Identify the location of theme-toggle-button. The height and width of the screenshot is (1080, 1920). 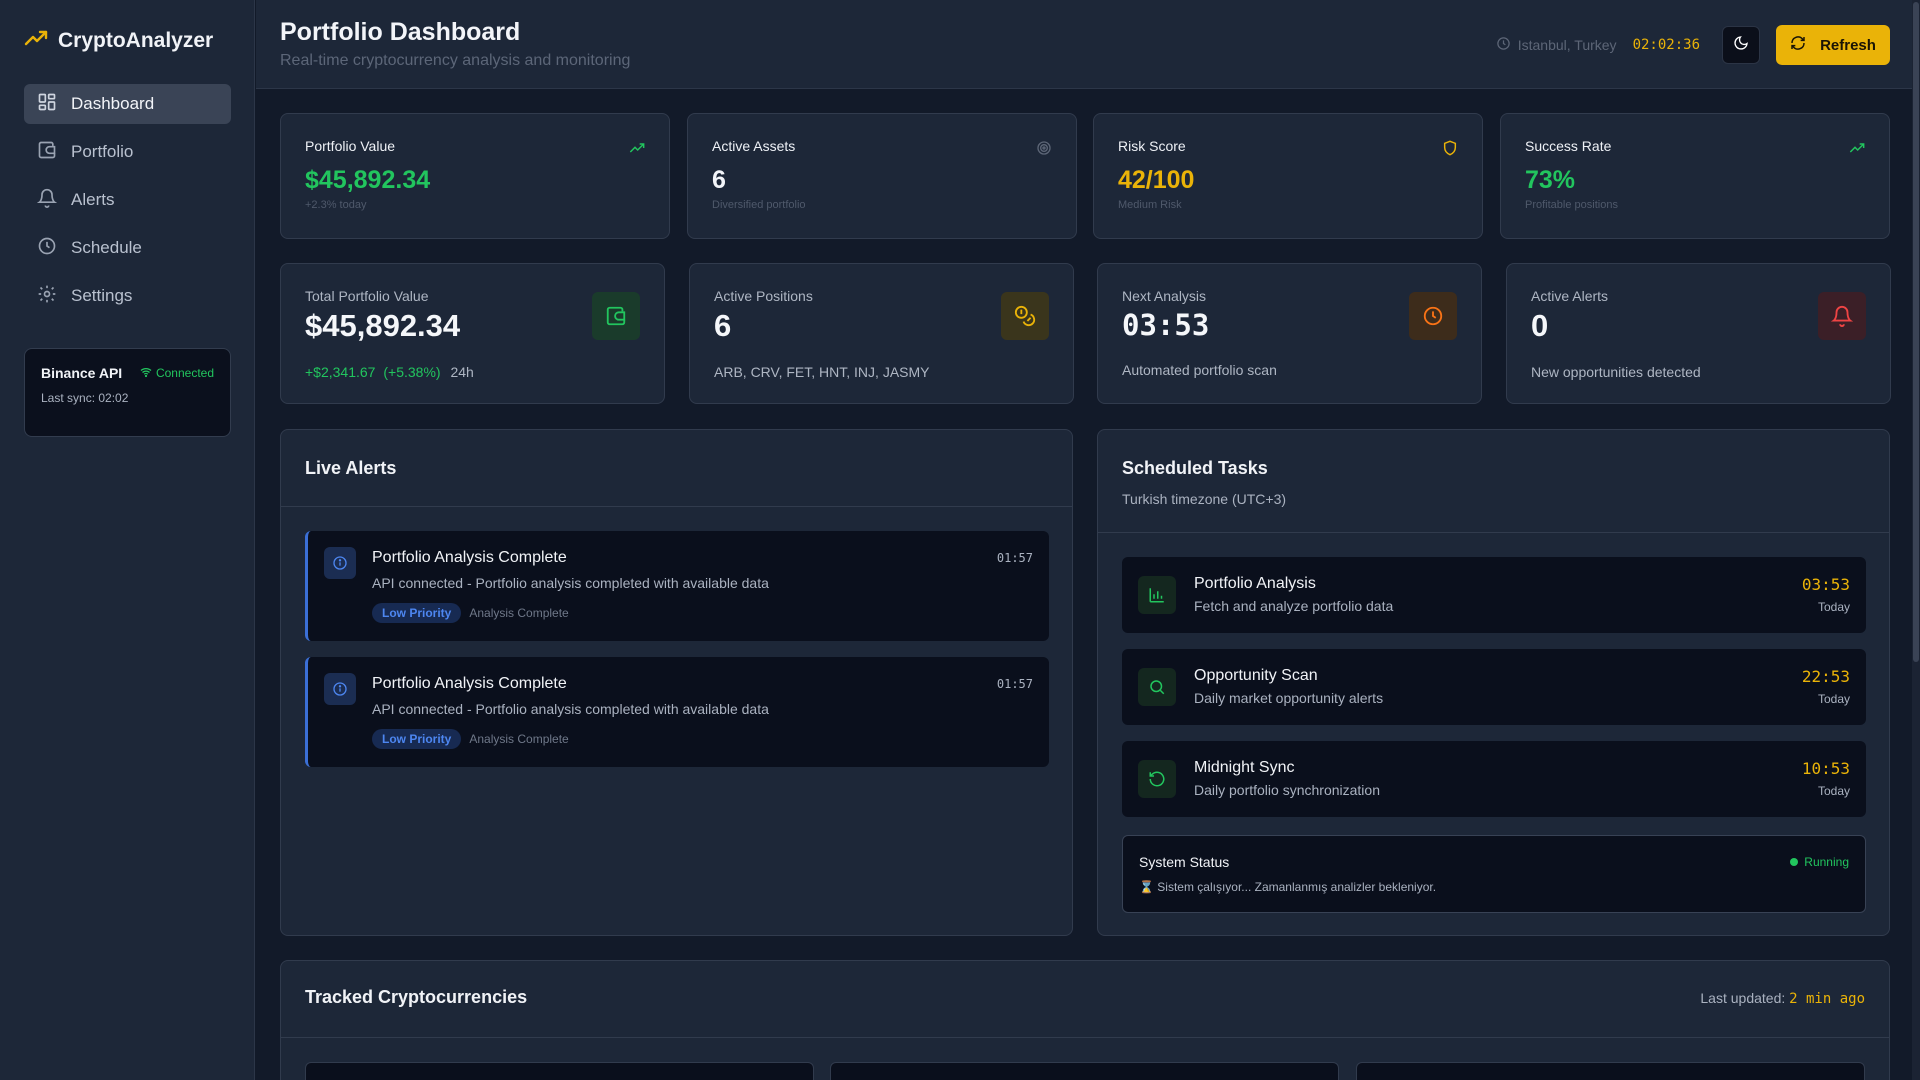
(1741, 45).